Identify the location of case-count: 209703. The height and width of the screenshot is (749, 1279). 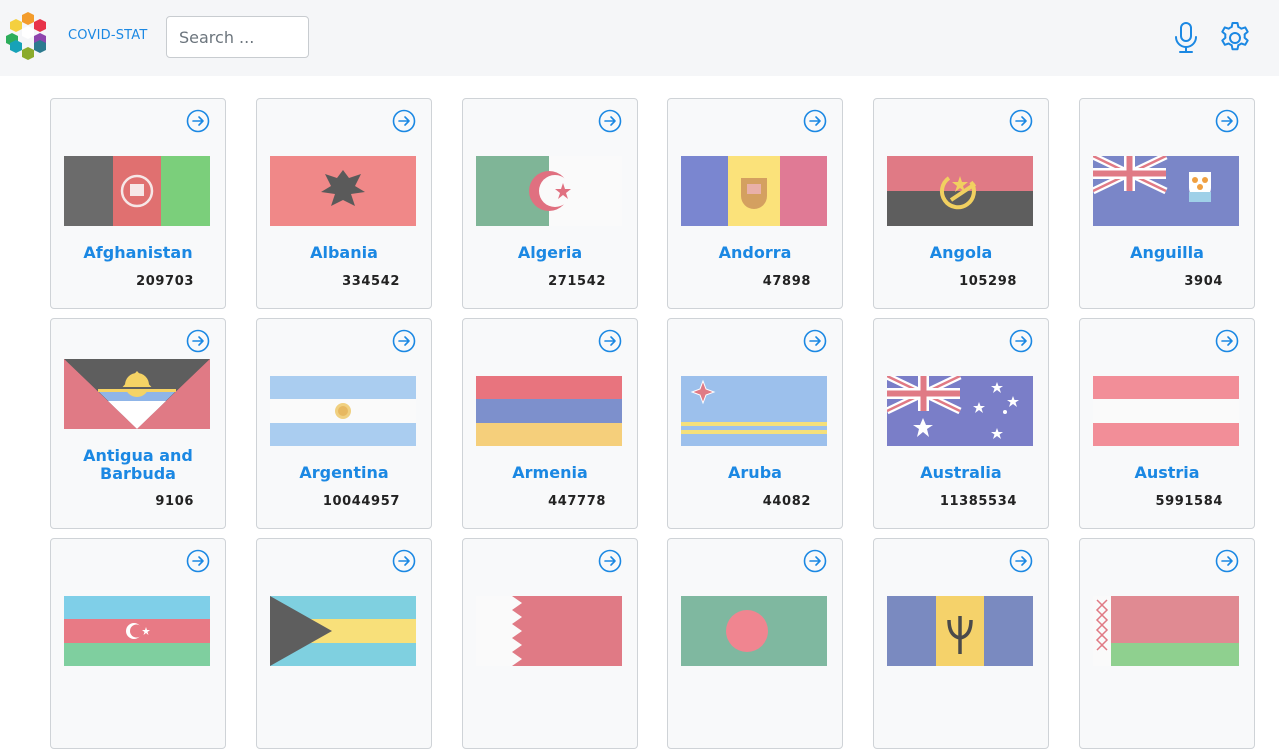
(165, 281).